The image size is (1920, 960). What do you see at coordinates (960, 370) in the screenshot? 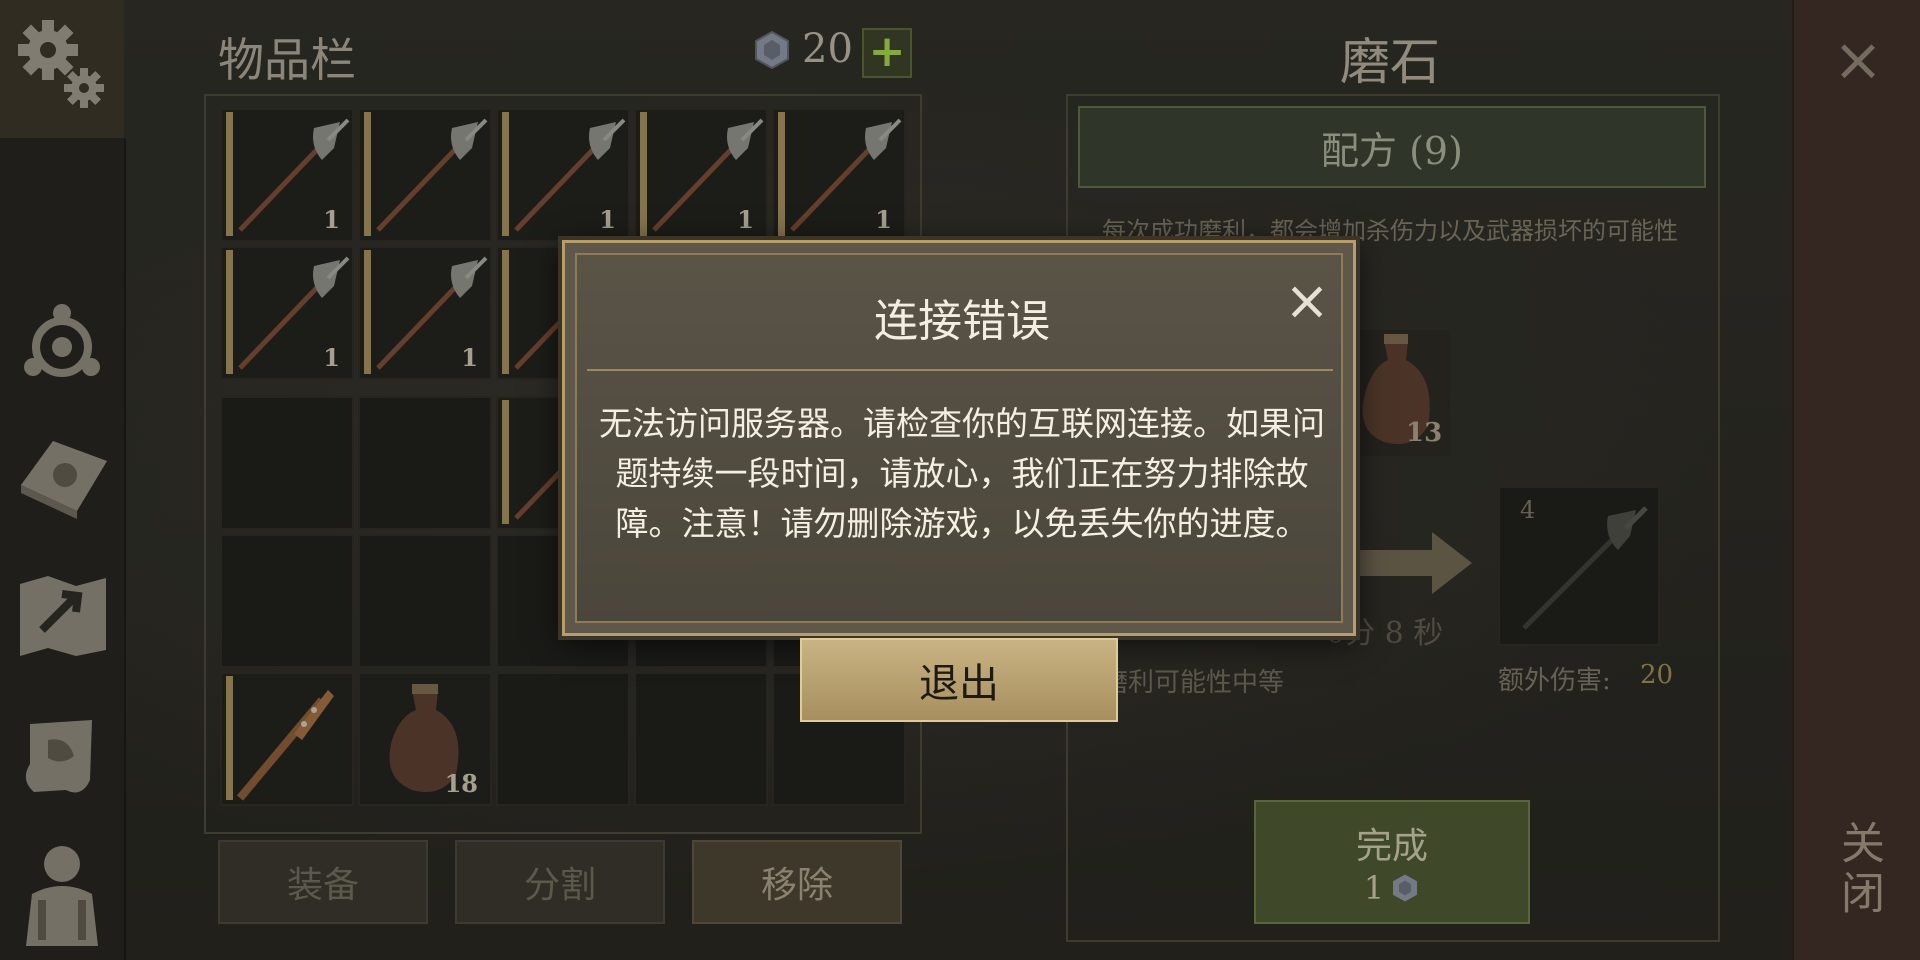
I see `dialog-divider` at bounding box center [960, 370].